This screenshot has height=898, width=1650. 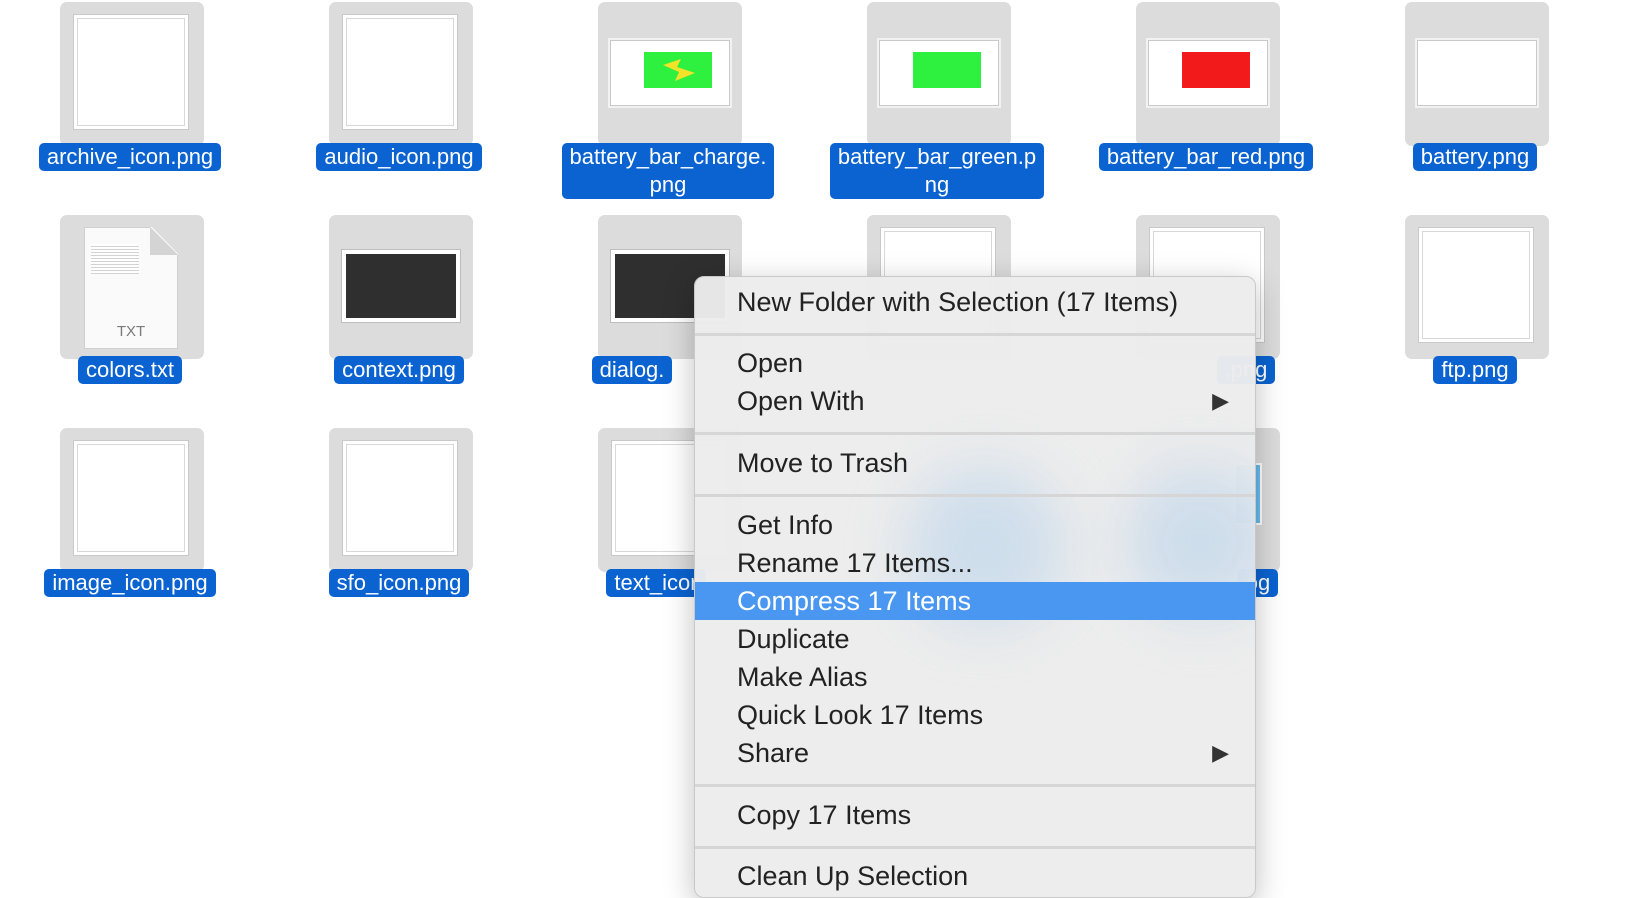 What do you see at coordinates (975, 753) in the screenshot?
I see `menu-item-share: Share ▶` at bounding box center [975, 753].